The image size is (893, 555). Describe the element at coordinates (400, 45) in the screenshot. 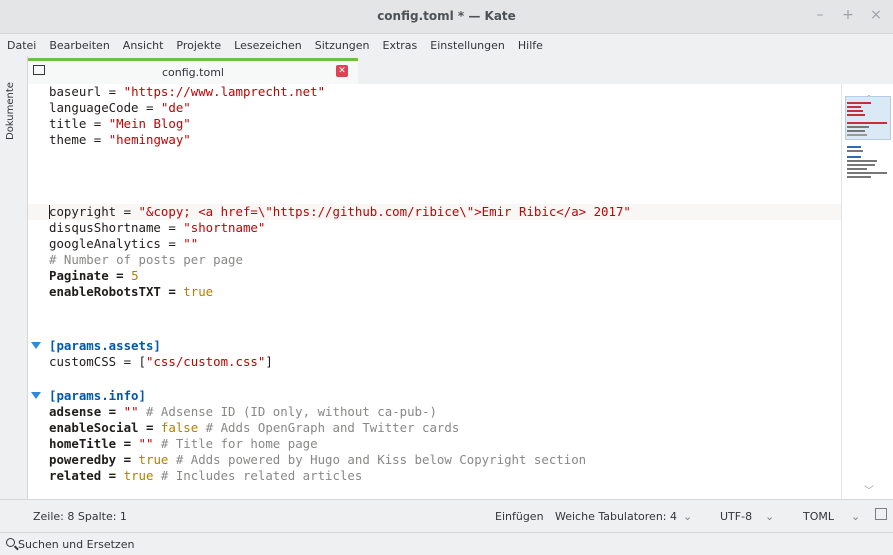

I see `menu-extras: Extras` at that location.